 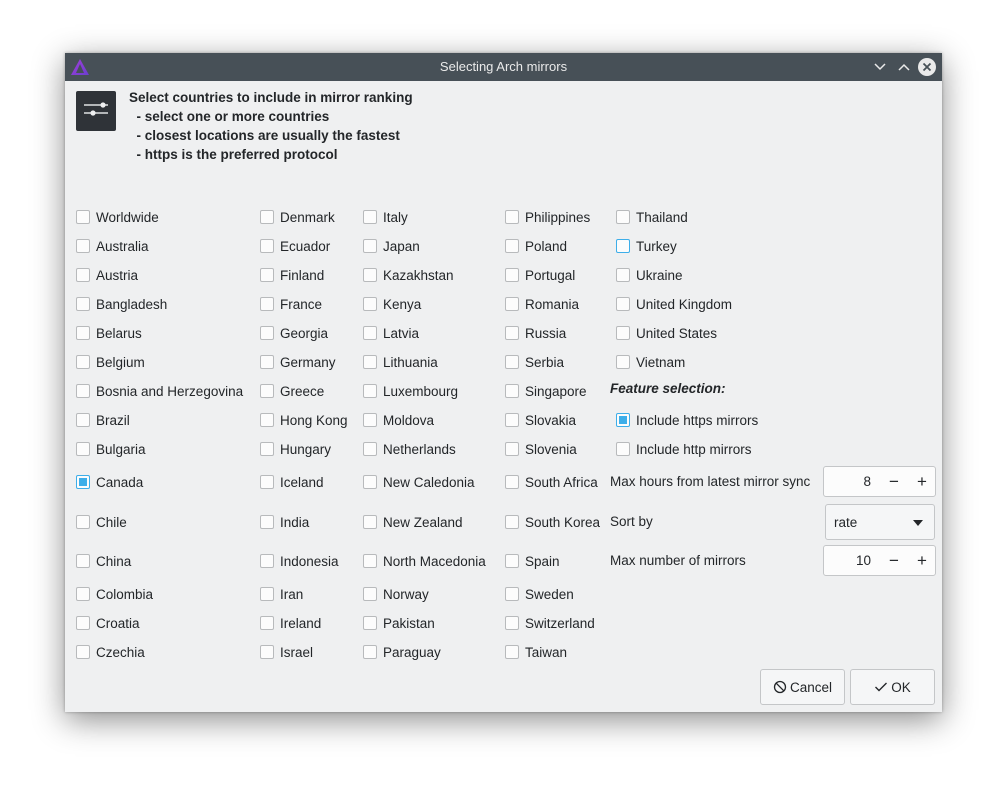 What do you see at coordinates (295, 246) in the screenshot?
I see `country-checkbox-ecuador: Ecuador` at bounding box center [295, 246].